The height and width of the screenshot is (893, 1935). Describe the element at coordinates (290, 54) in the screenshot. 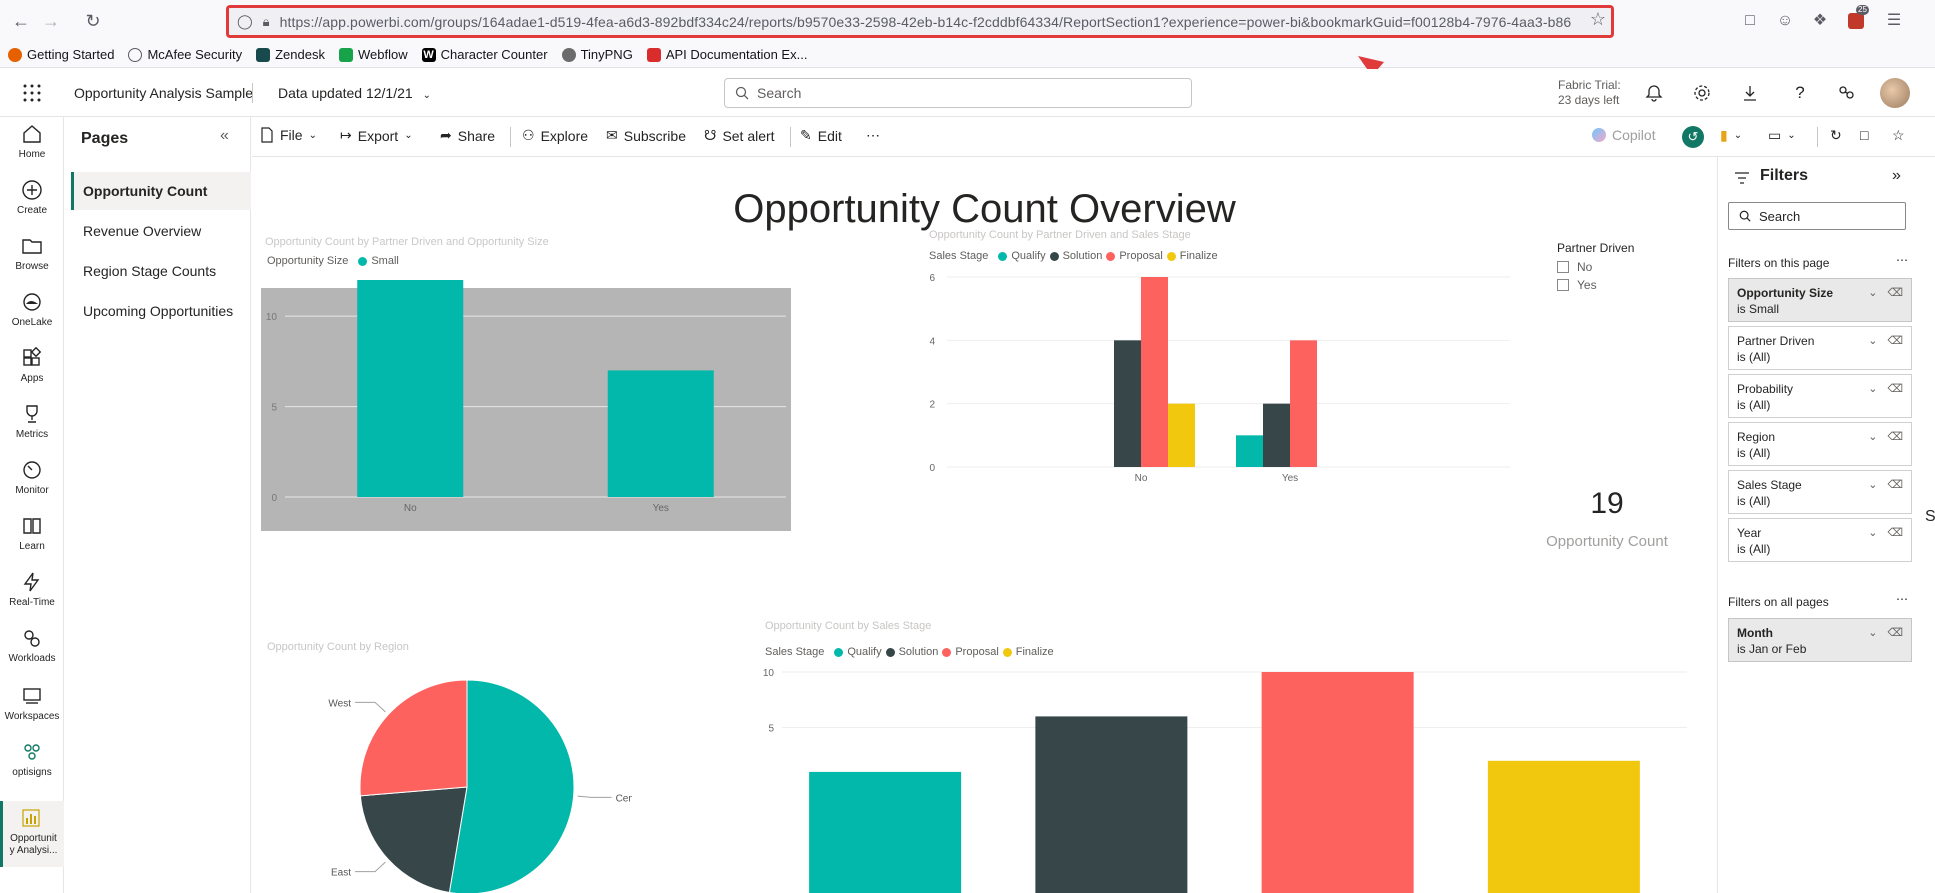

I see `bookmark-zendesk: Zendesk` at that location.